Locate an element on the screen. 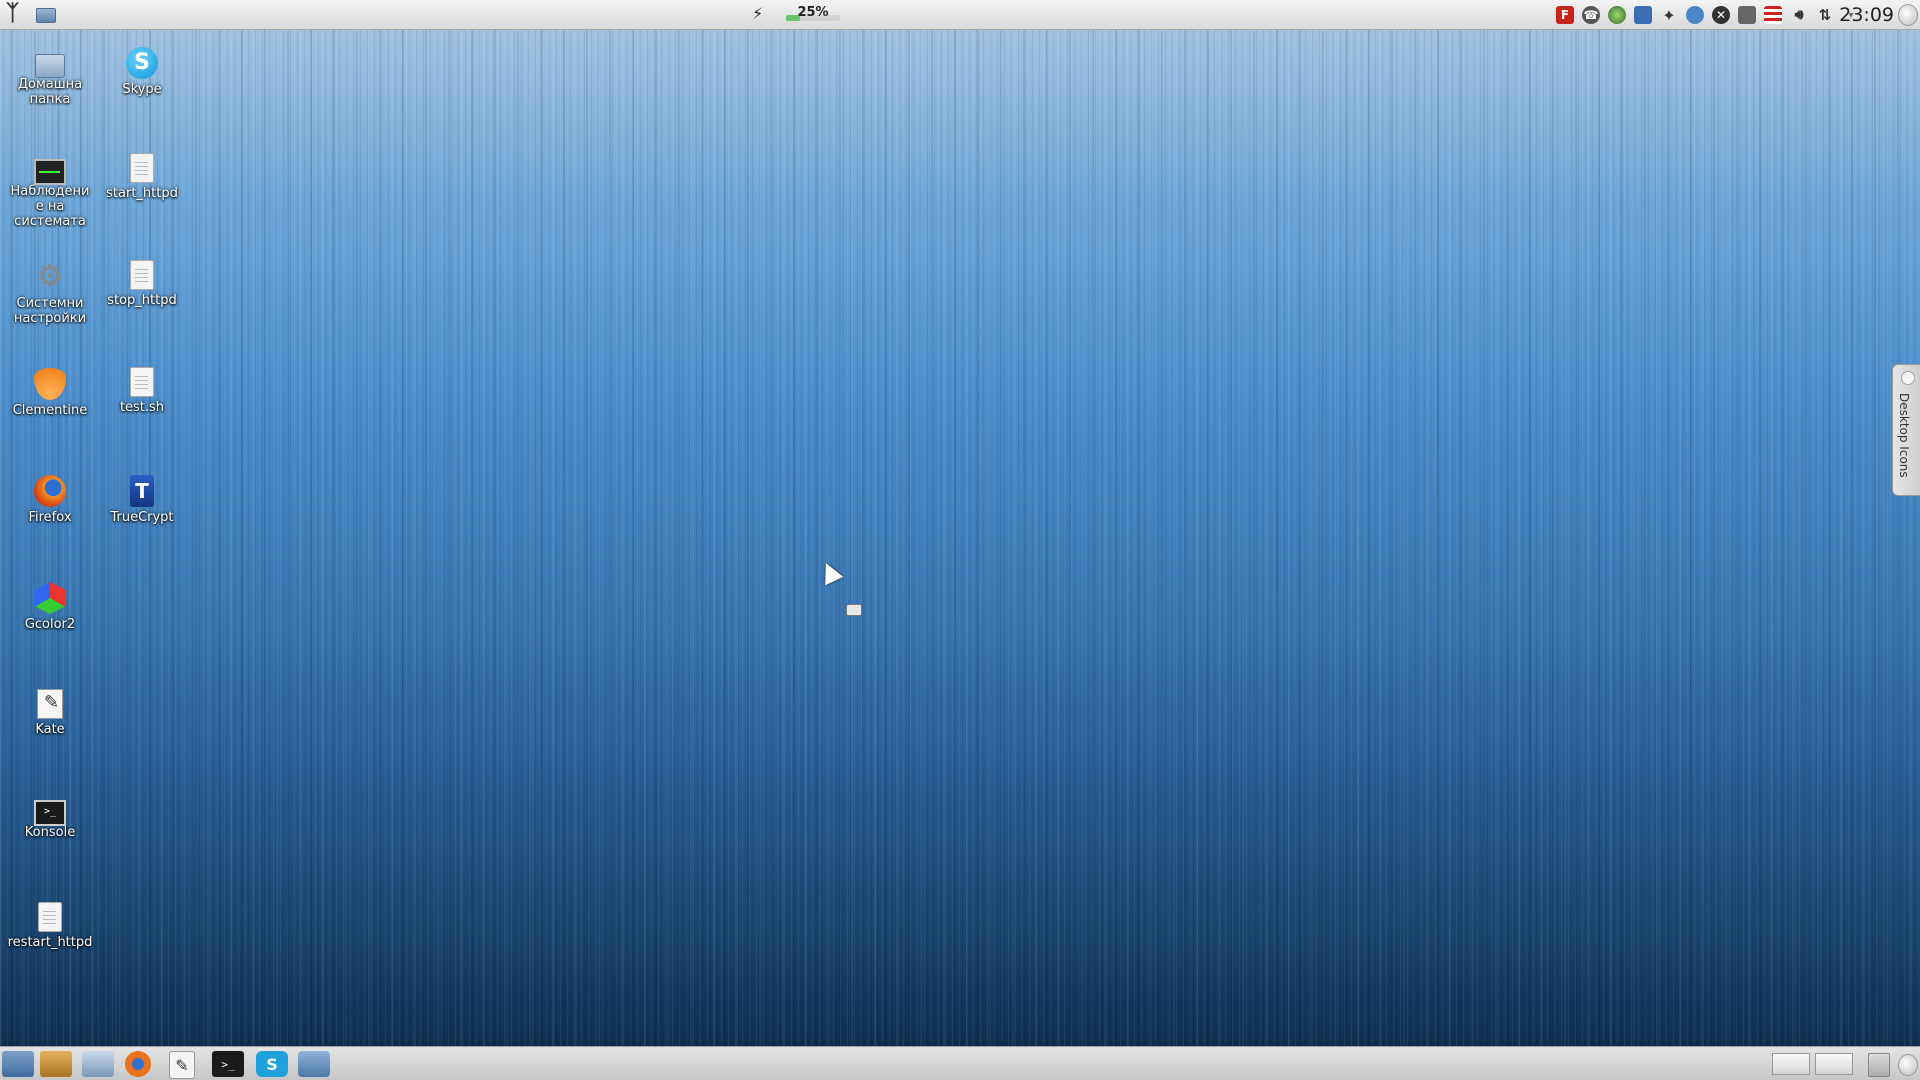 The width and height of the screenshot is (1920, 1080). home-folder-icon is located at coordinates (50, 66).